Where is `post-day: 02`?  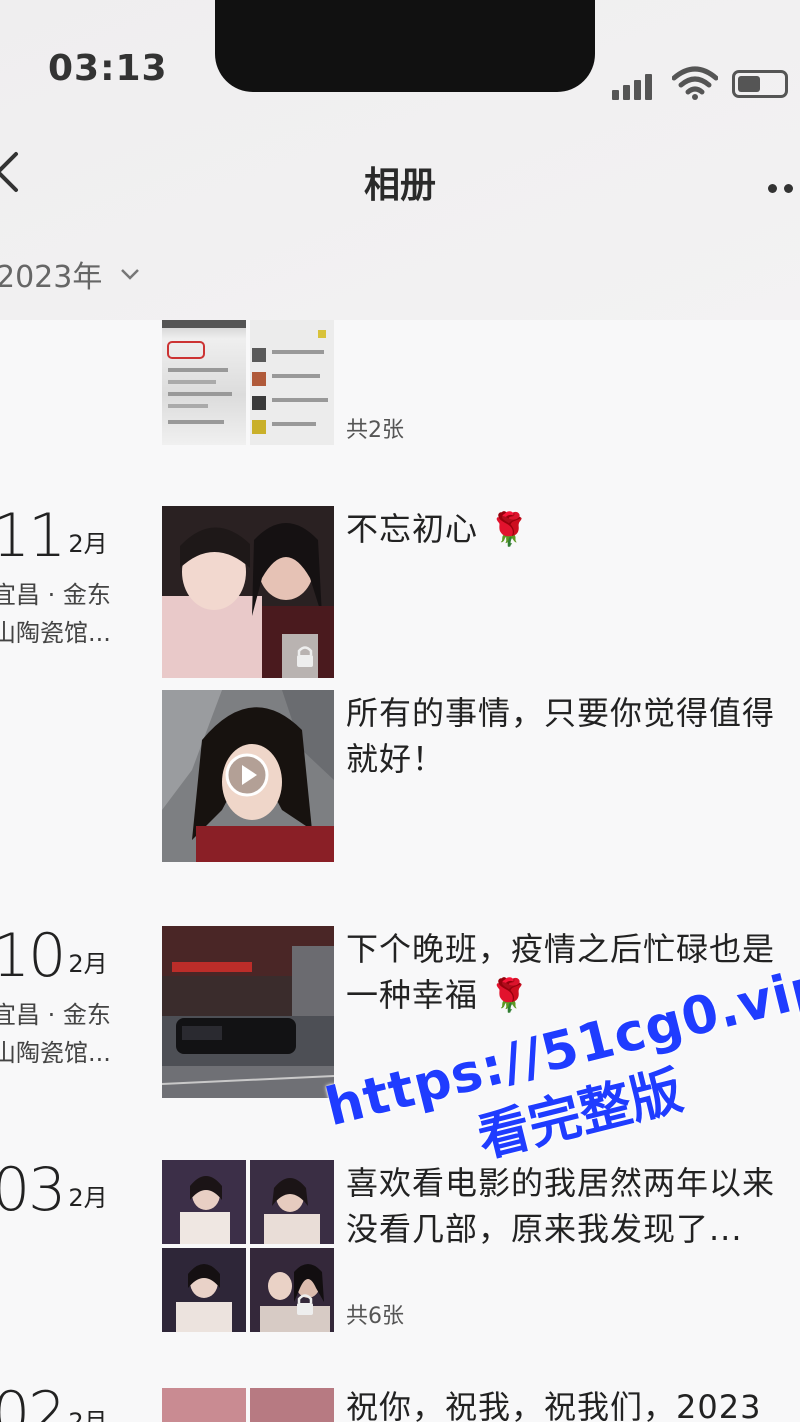
post-day: 02 is located at coordinates (33, 1400).